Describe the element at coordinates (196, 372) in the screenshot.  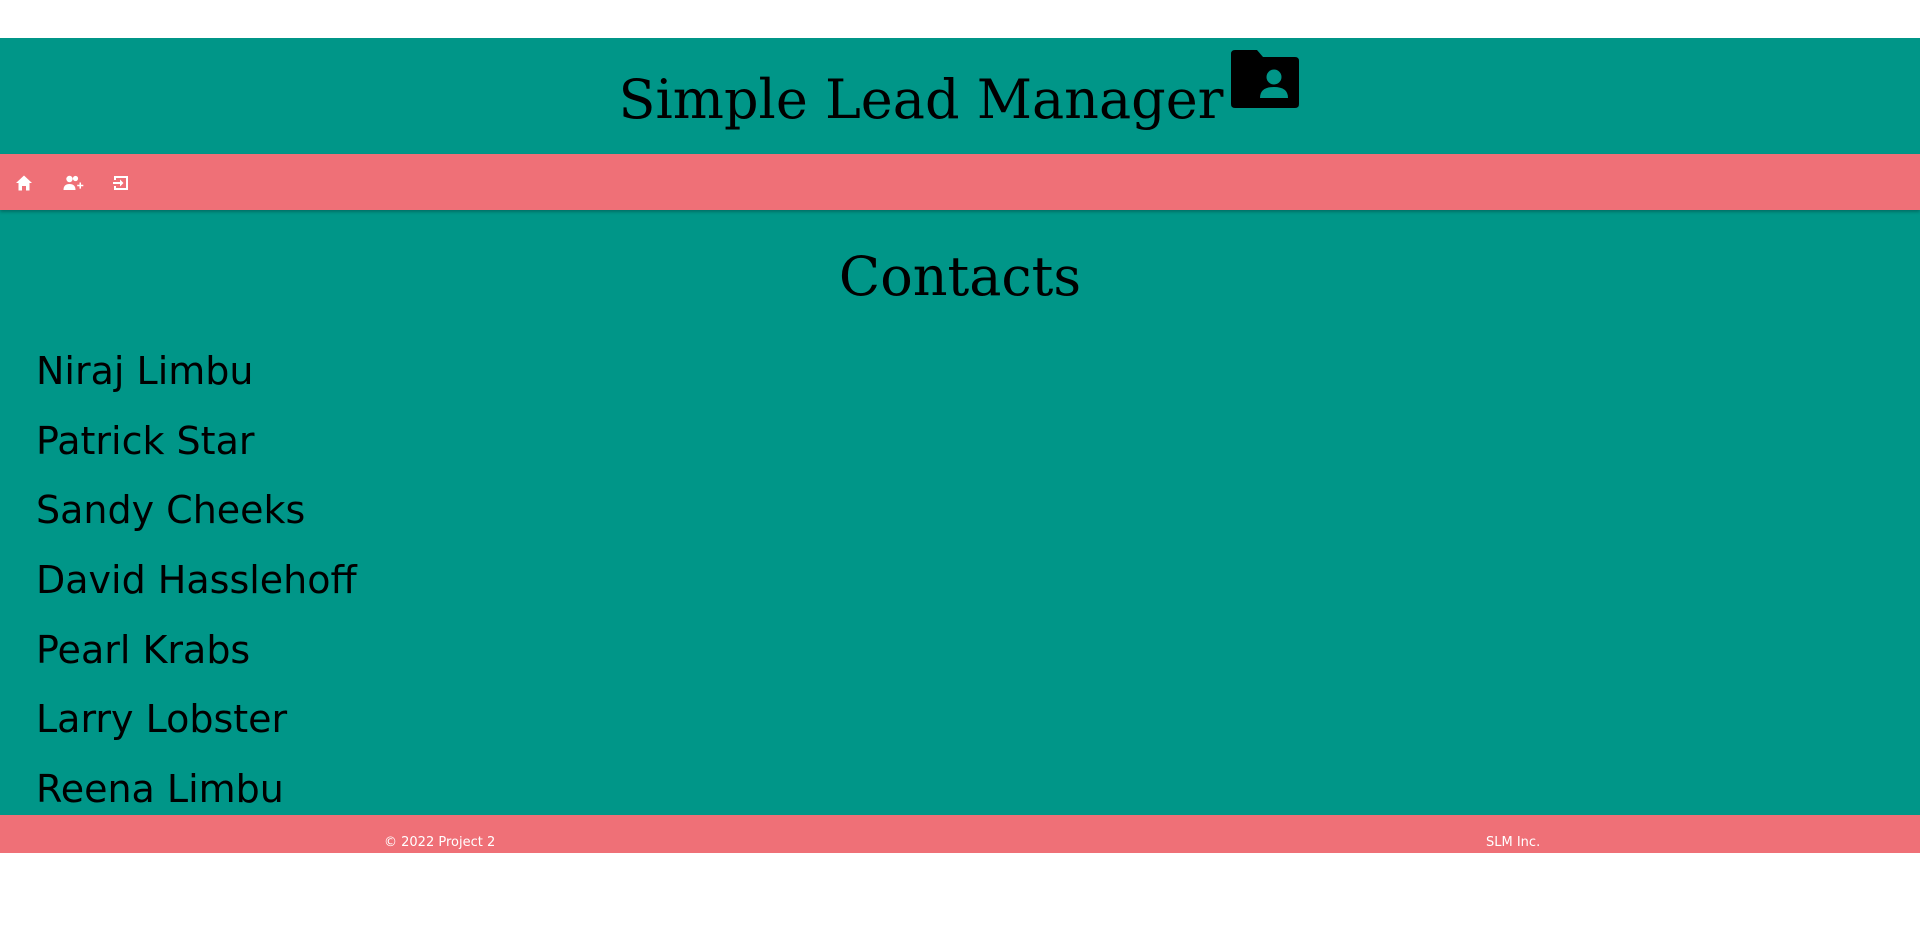
I see `contact-item: Niraj Limbu` at that location.